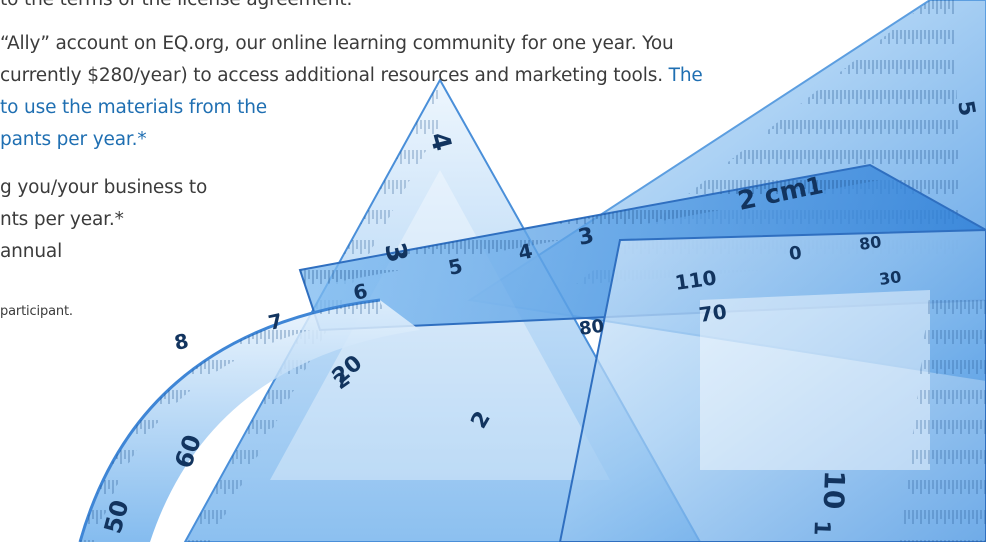  Describe the element at coordinates (712, 313) in the screenshot. I see `ruler-label: 70` at that location.